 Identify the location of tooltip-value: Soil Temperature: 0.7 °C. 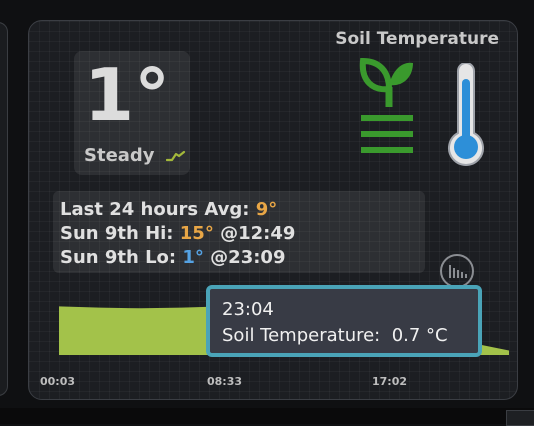
(335, 335).